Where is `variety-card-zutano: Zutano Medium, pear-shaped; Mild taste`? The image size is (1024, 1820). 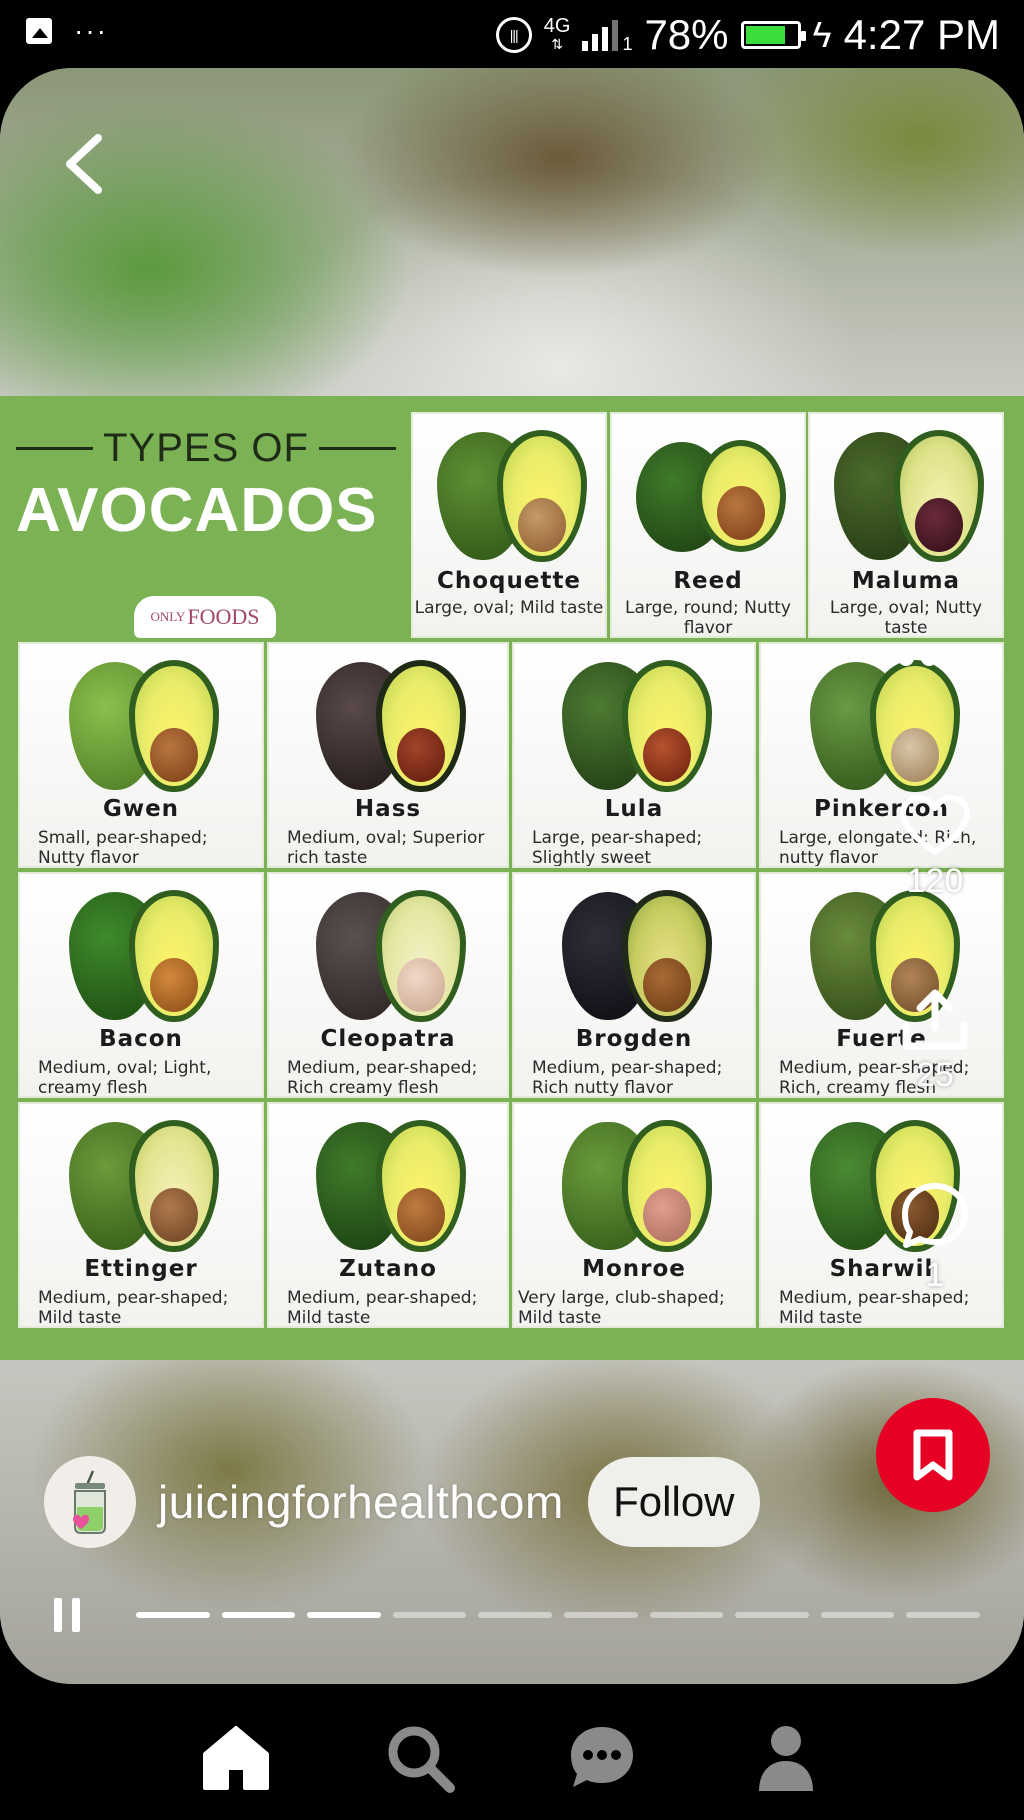 variety-card-zutano: Zutano Medium, pear-shaped; Mild taste is located at coordinates (388, 1215).